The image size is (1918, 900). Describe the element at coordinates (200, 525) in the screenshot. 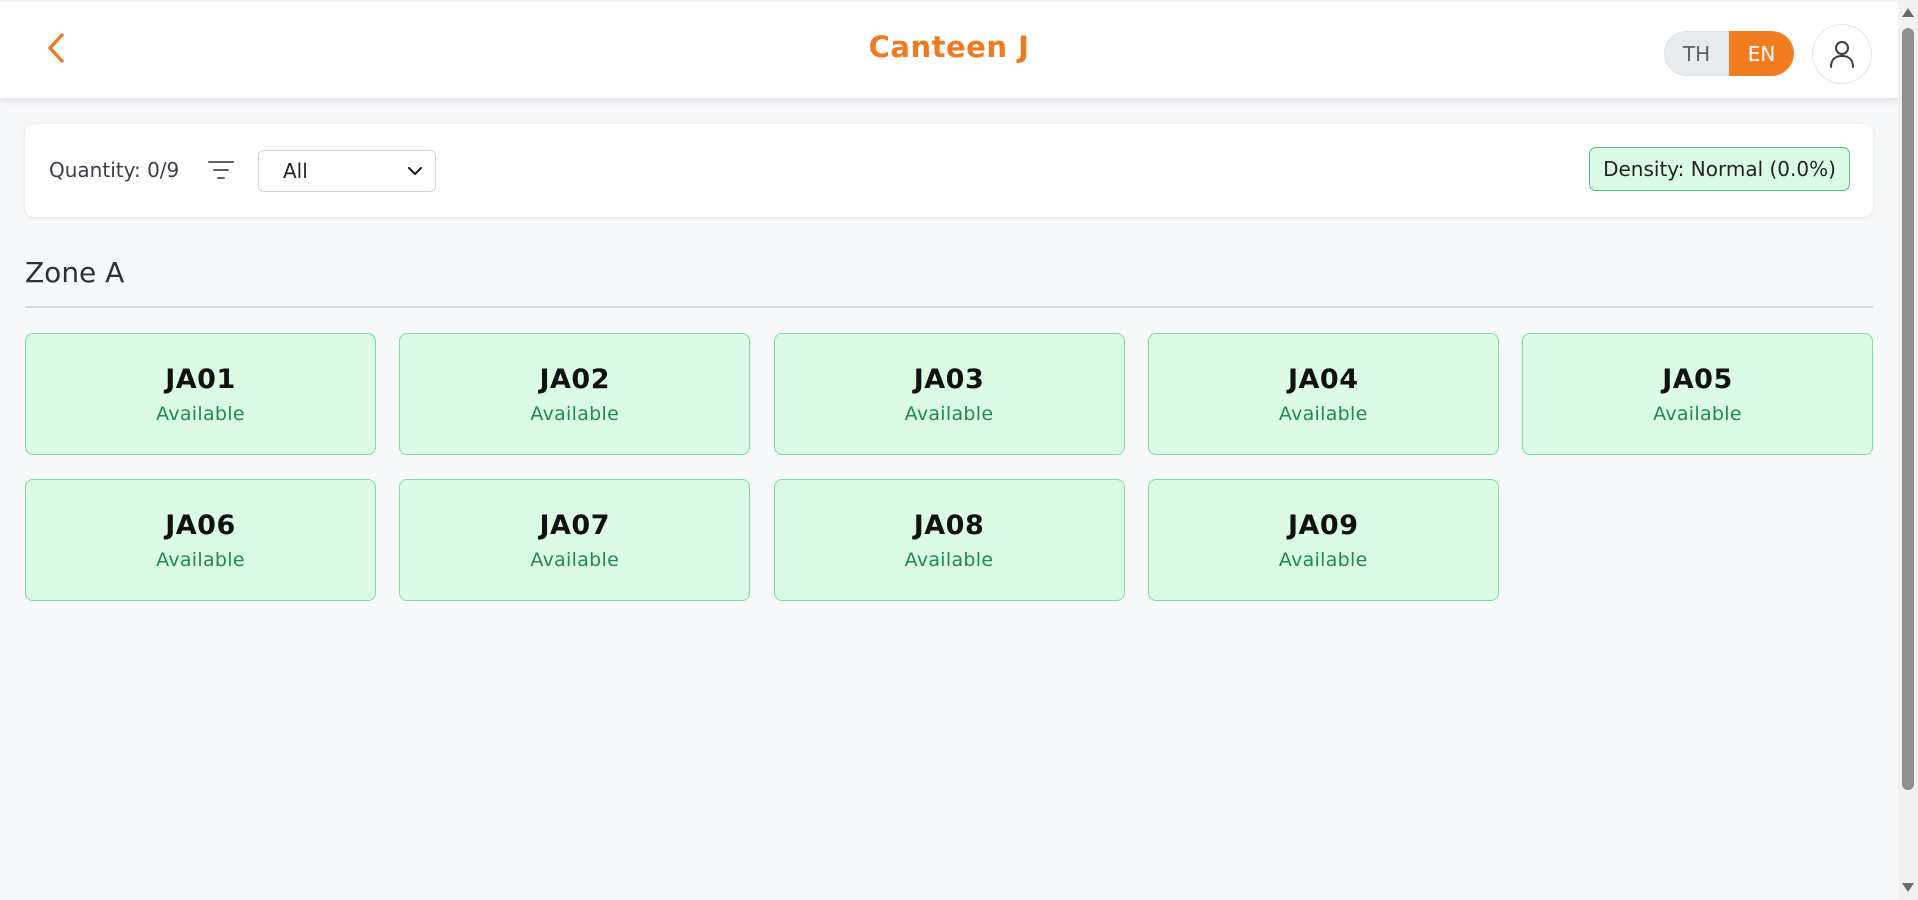

I see `seat-code: JA06` at that location.